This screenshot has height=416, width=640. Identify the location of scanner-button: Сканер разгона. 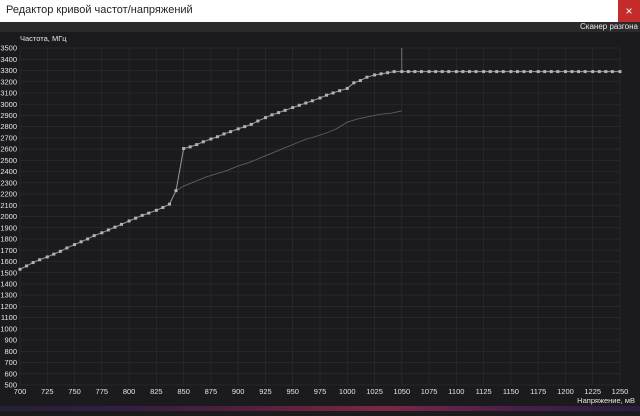
(609, 26).